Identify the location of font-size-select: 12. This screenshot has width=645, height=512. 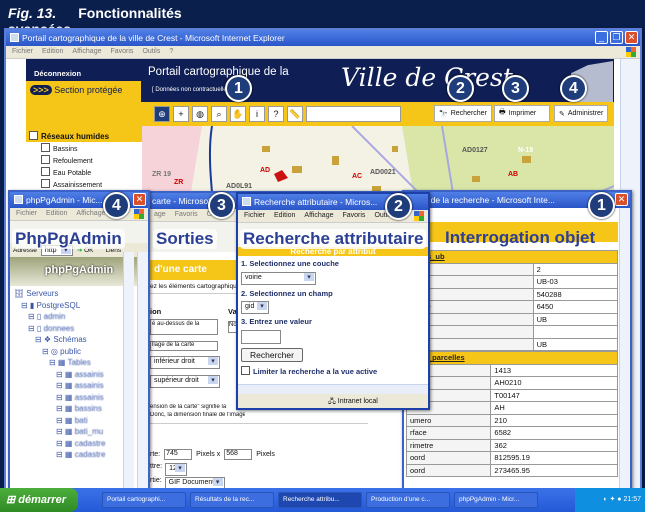
(176, 469).